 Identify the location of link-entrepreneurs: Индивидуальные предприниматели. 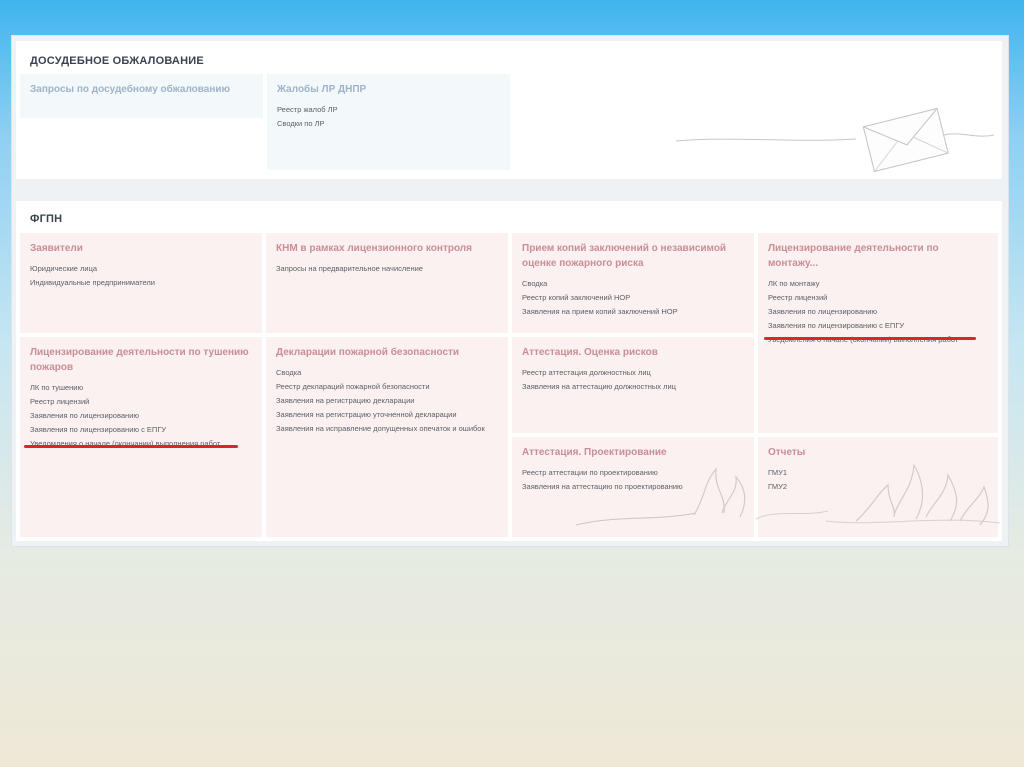
(141, 283).